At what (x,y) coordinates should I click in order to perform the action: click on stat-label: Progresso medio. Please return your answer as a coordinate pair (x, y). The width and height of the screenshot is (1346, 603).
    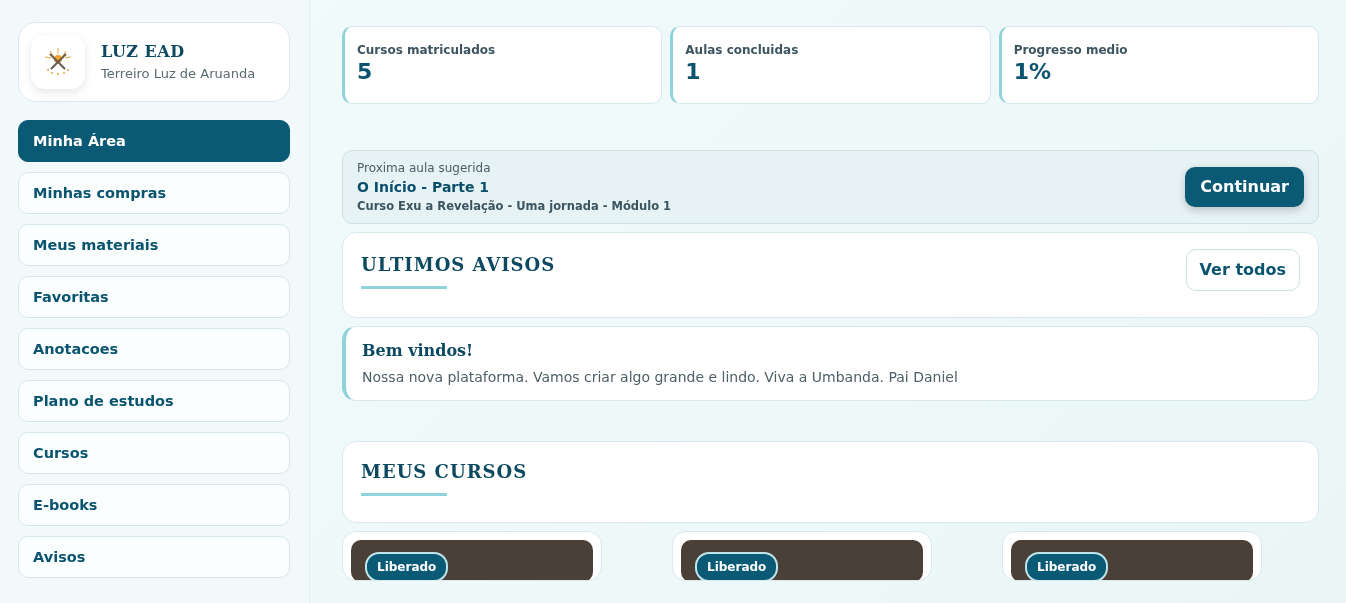
    Looking at the image, I should click on (1071, 50).